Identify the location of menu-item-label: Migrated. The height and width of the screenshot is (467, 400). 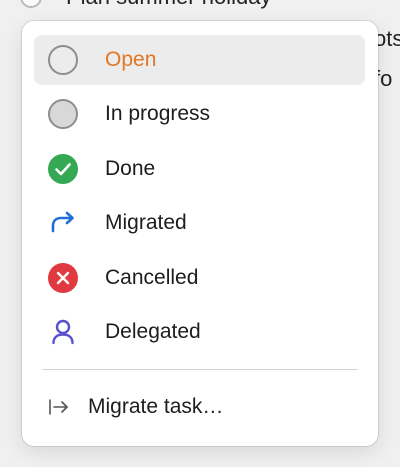
(146, 222).